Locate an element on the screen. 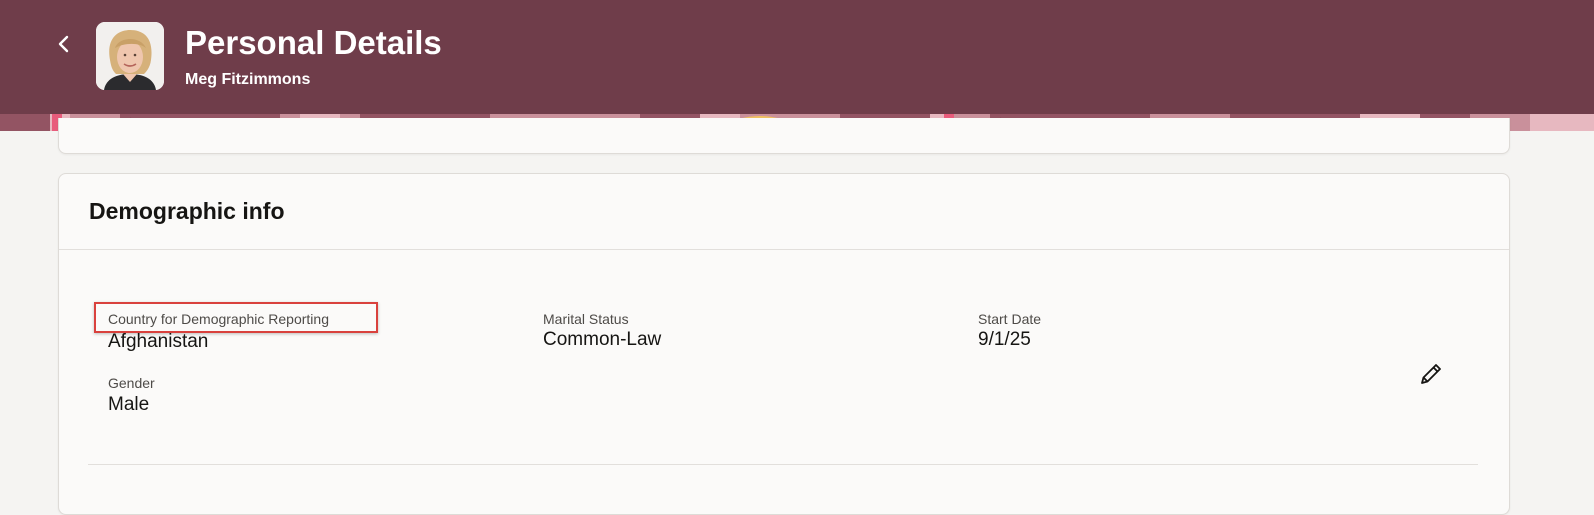  section-title: Demographic info is located at coordinates (187, 211).